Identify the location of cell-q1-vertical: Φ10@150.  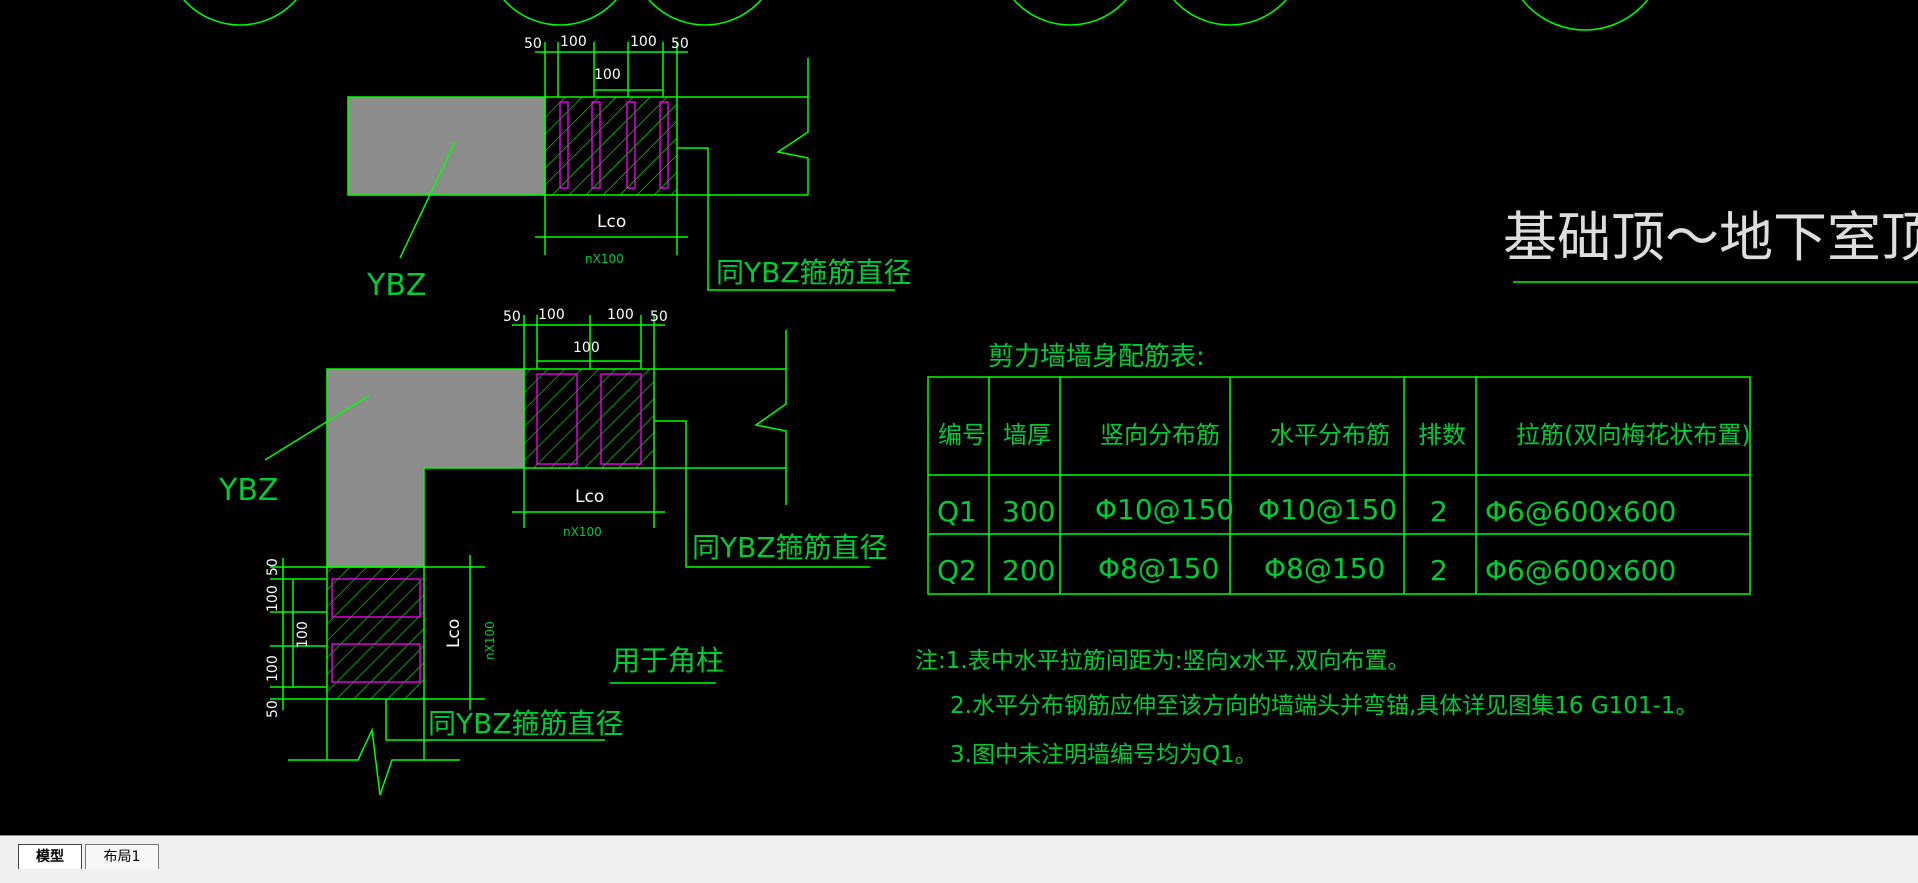
(1164, 509).